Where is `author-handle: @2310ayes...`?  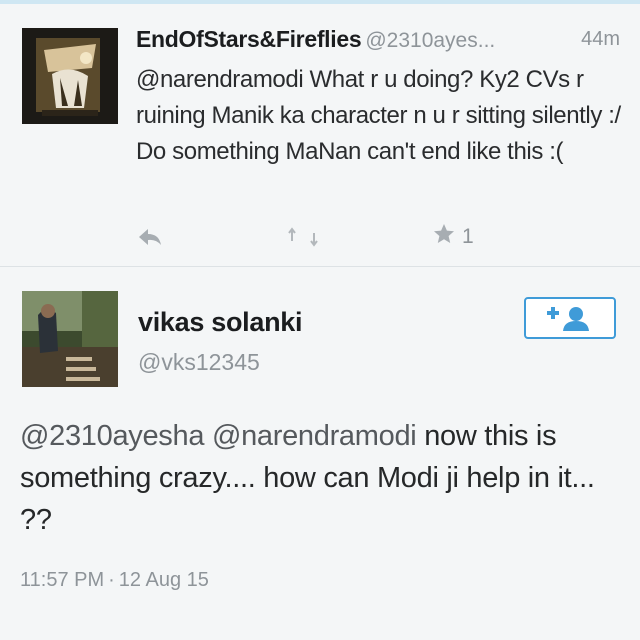 author-handle: @2310ayes... is located at coordinates (430, 40).